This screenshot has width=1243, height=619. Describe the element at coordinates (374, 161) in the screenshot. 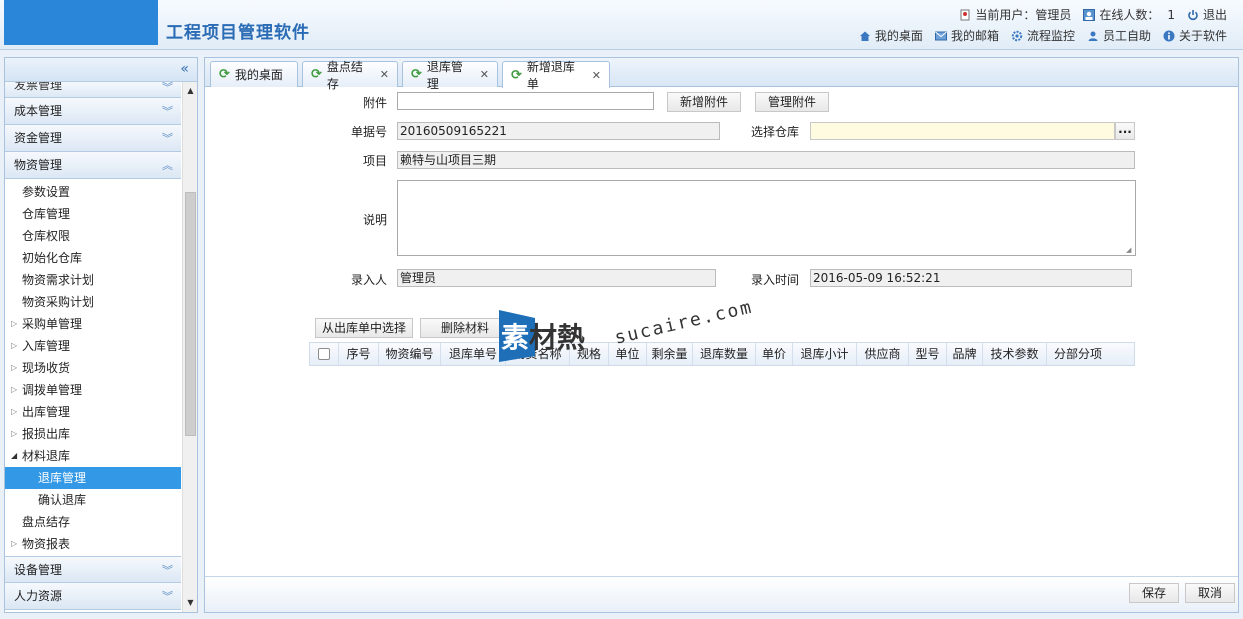

I see `project-label: 项目` at that location.